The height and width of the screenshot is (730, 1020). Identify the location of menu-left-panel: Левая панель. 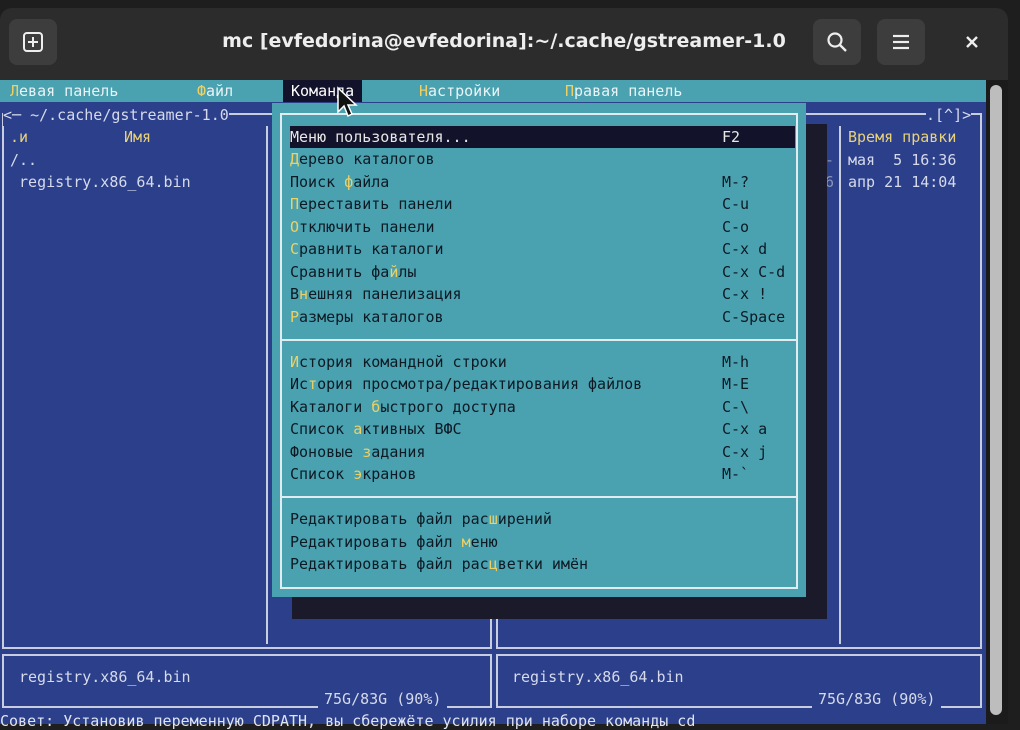
(64, 91).